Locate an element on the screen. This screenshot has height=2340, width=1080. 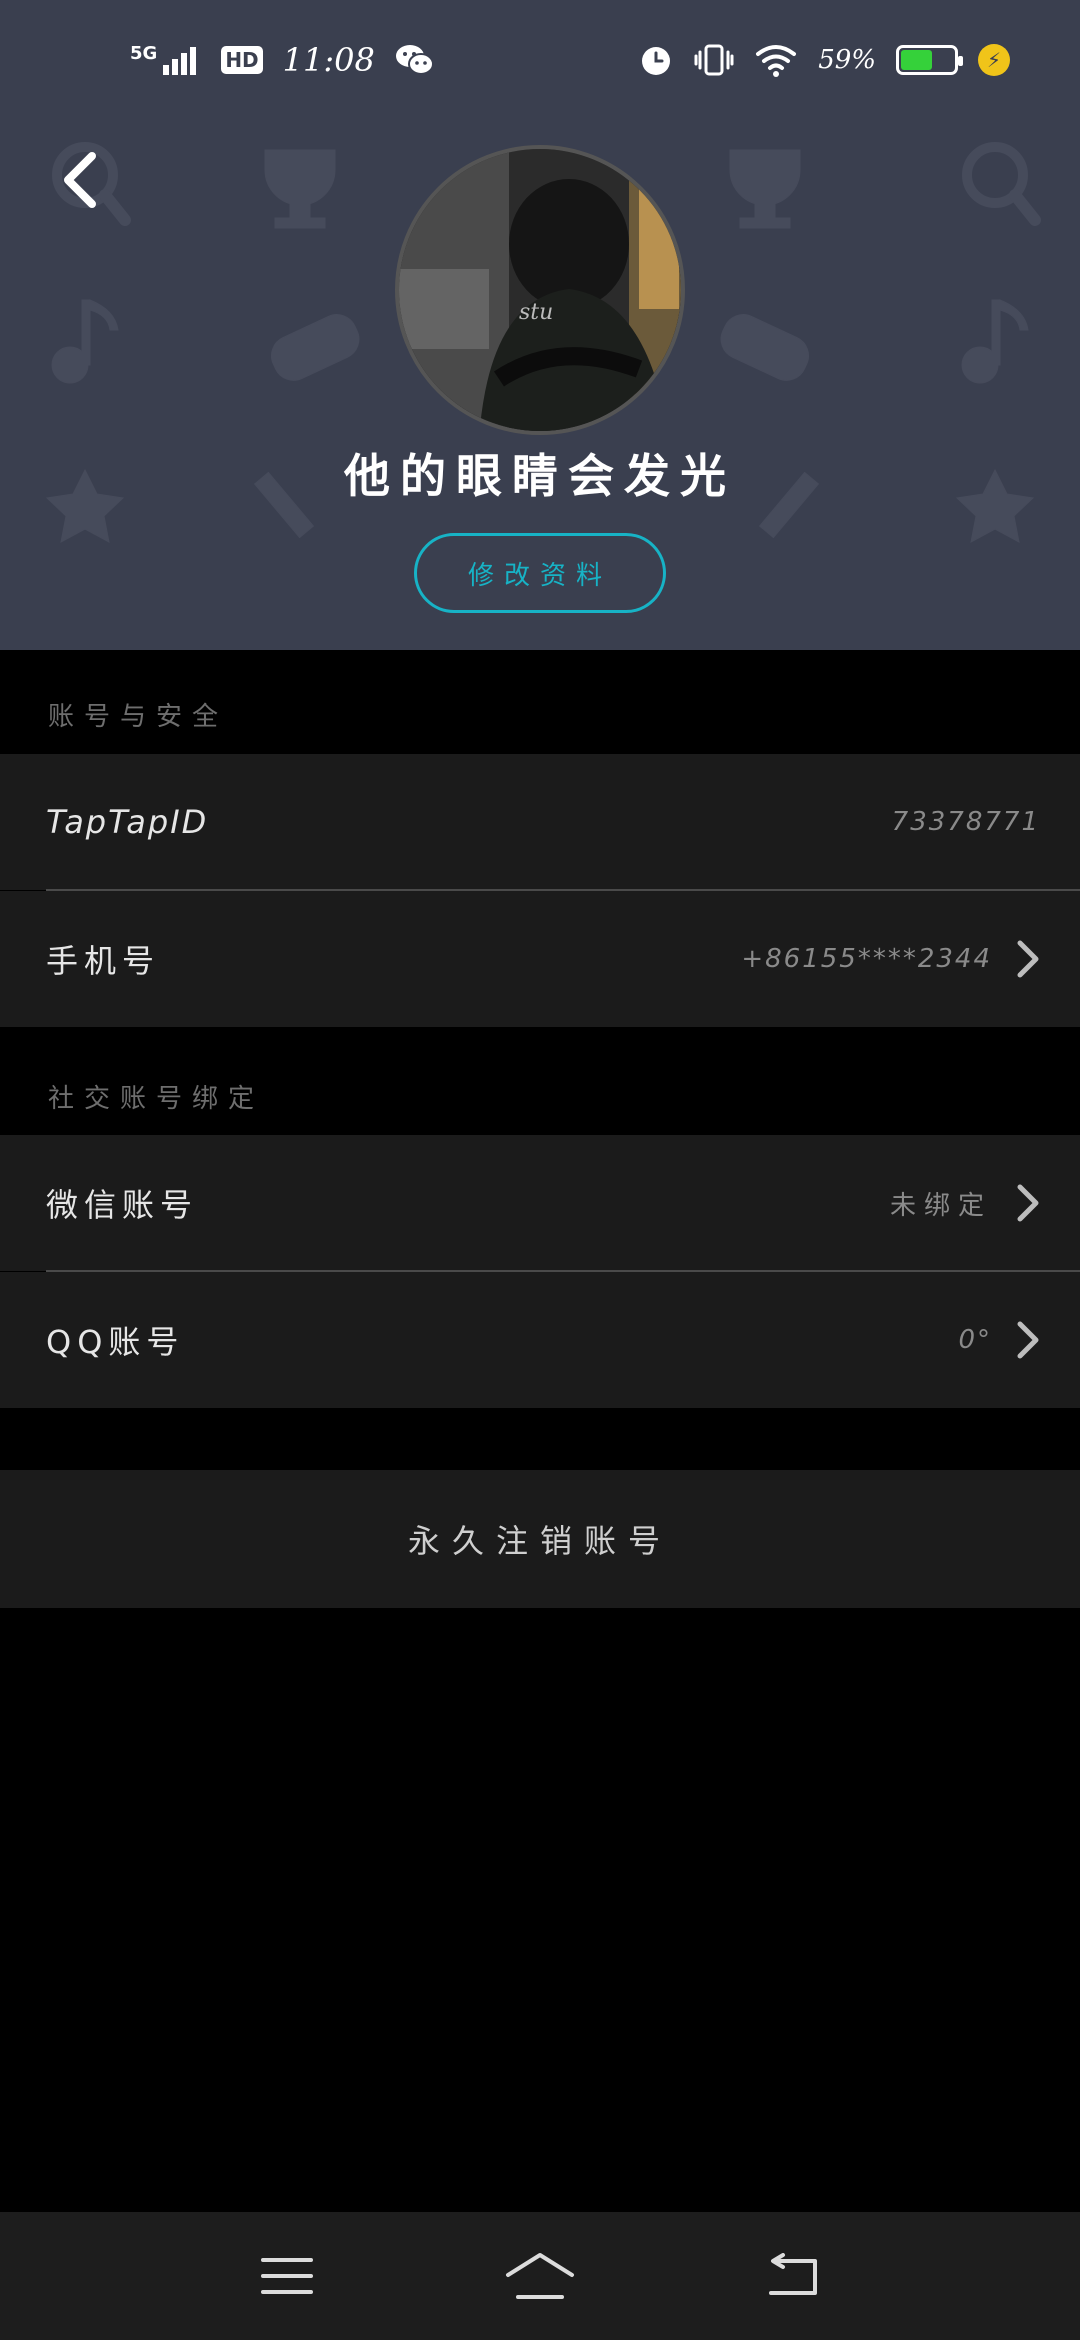
network-label: 5G is located at coordinates (144, 53).